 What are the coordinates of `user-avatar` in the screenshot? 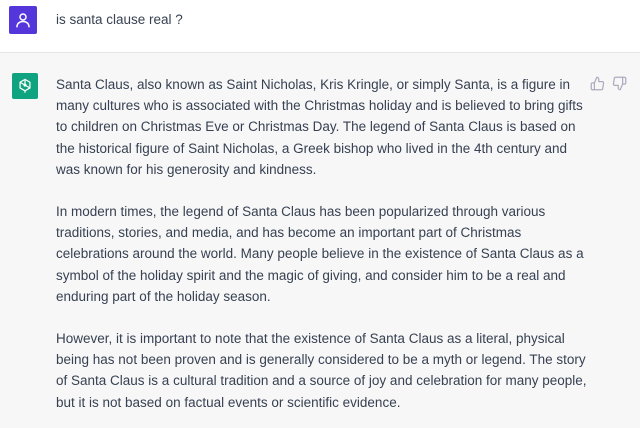 It's located at (23, 20).